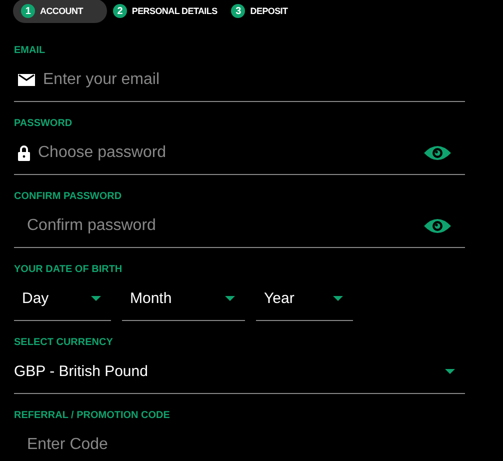  Describe the element at coordinates (92, 416) in the screenshot. I see `field-label: REFERRAL / PROMOTION CODE` at that location.